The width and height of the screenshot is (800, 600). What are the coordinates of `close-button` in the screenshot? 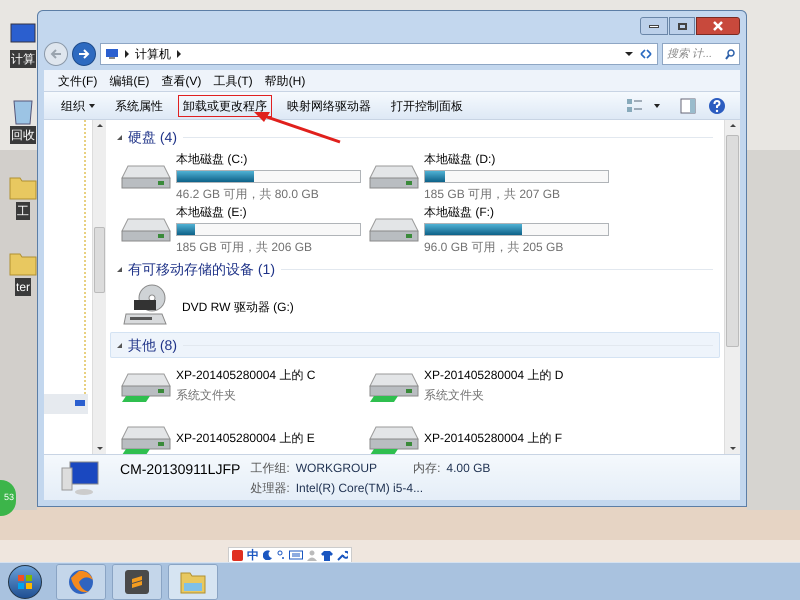 It's located at (718, 26).